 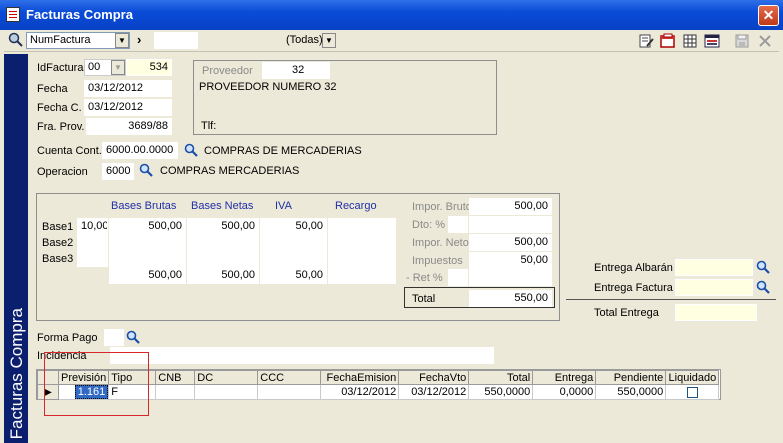 I want to click on total-field: 550,00, so click(x=510, y=298).